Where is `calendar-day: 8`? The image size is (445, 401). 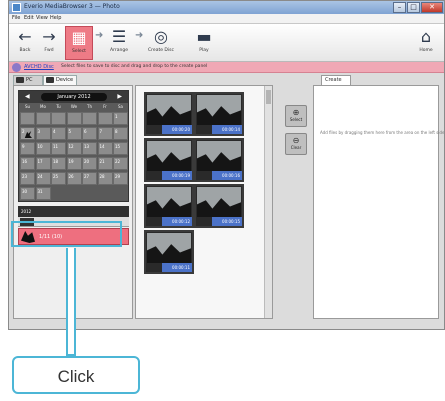
calendar-day: 8 is located at coordinates (120, 133).